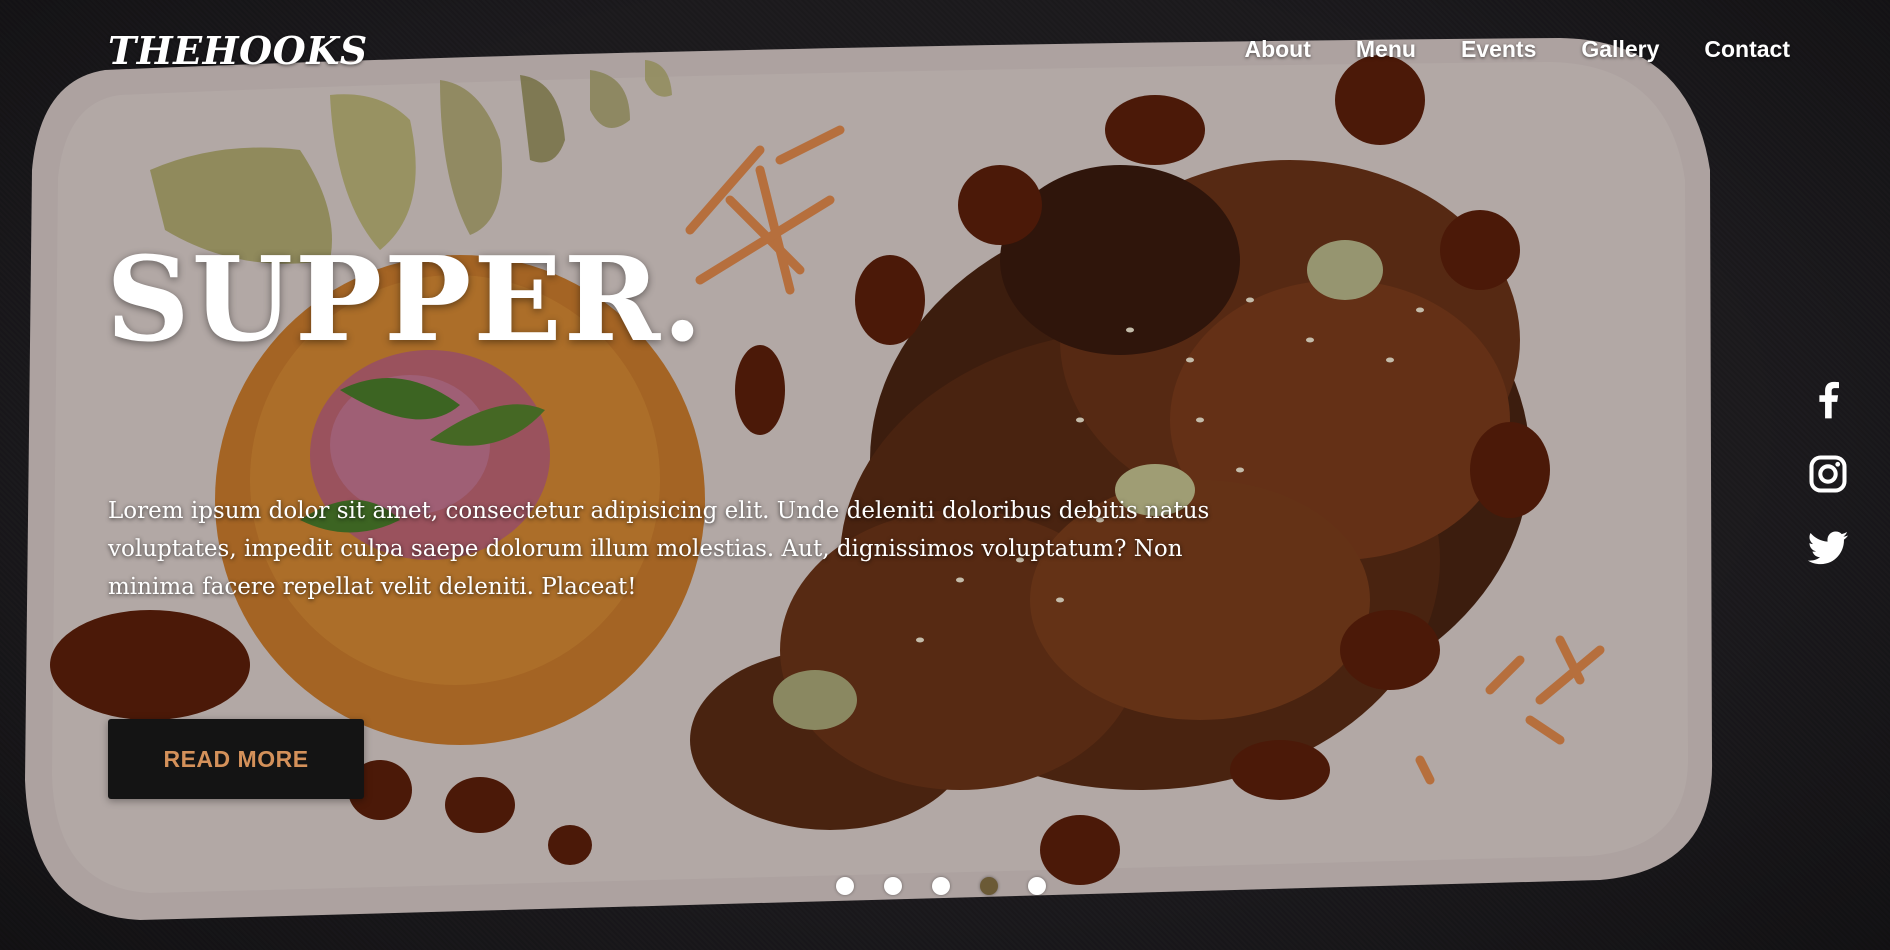 The image size is (1890, 950). Describe the element at coordinates (1498, 49) in the screenshot. I see `nav-item-events: Events` at that location.